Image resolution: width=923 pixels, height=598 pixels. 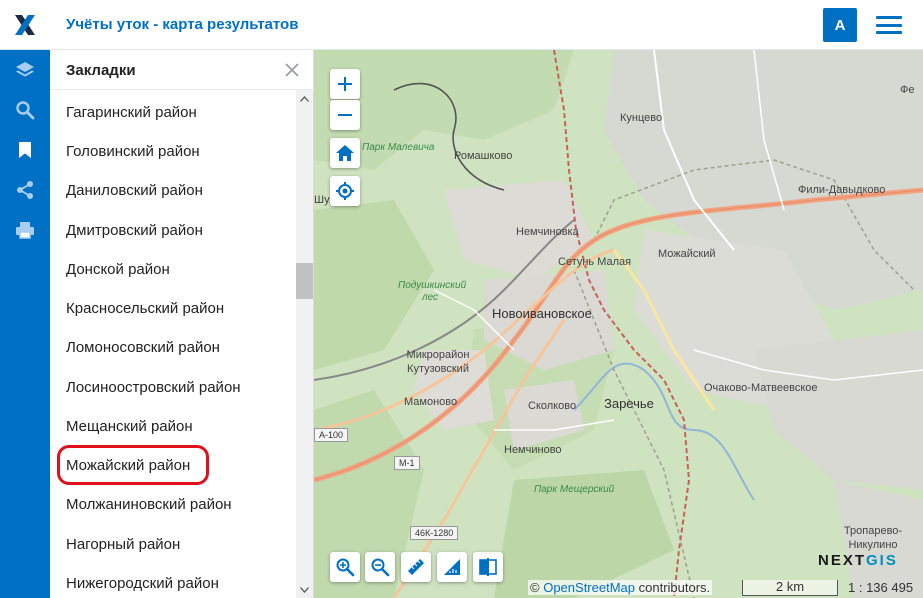 I want to click on selection-highlight, so click(x=133, y=465).